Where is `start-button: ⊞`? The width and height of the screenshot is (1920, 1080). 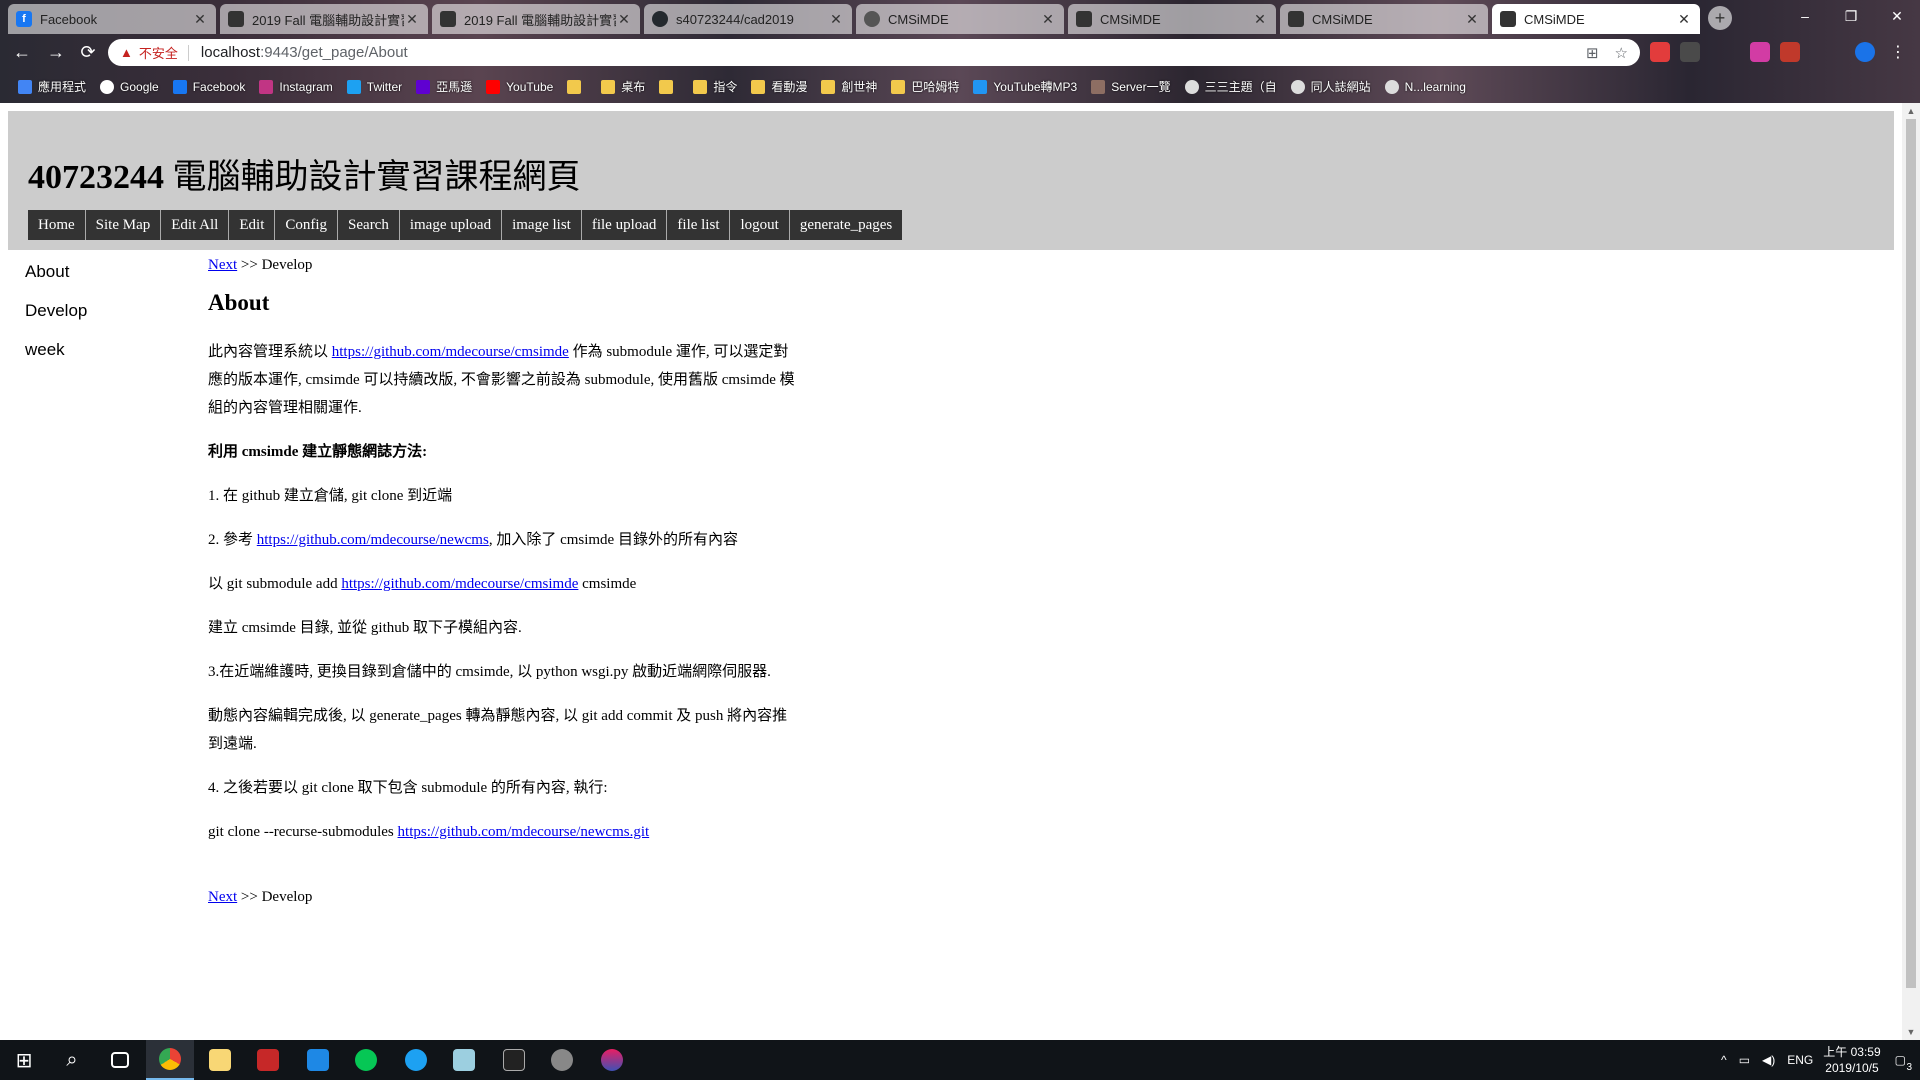
start-button: ⊞ is located at coordinates (24, 1060).